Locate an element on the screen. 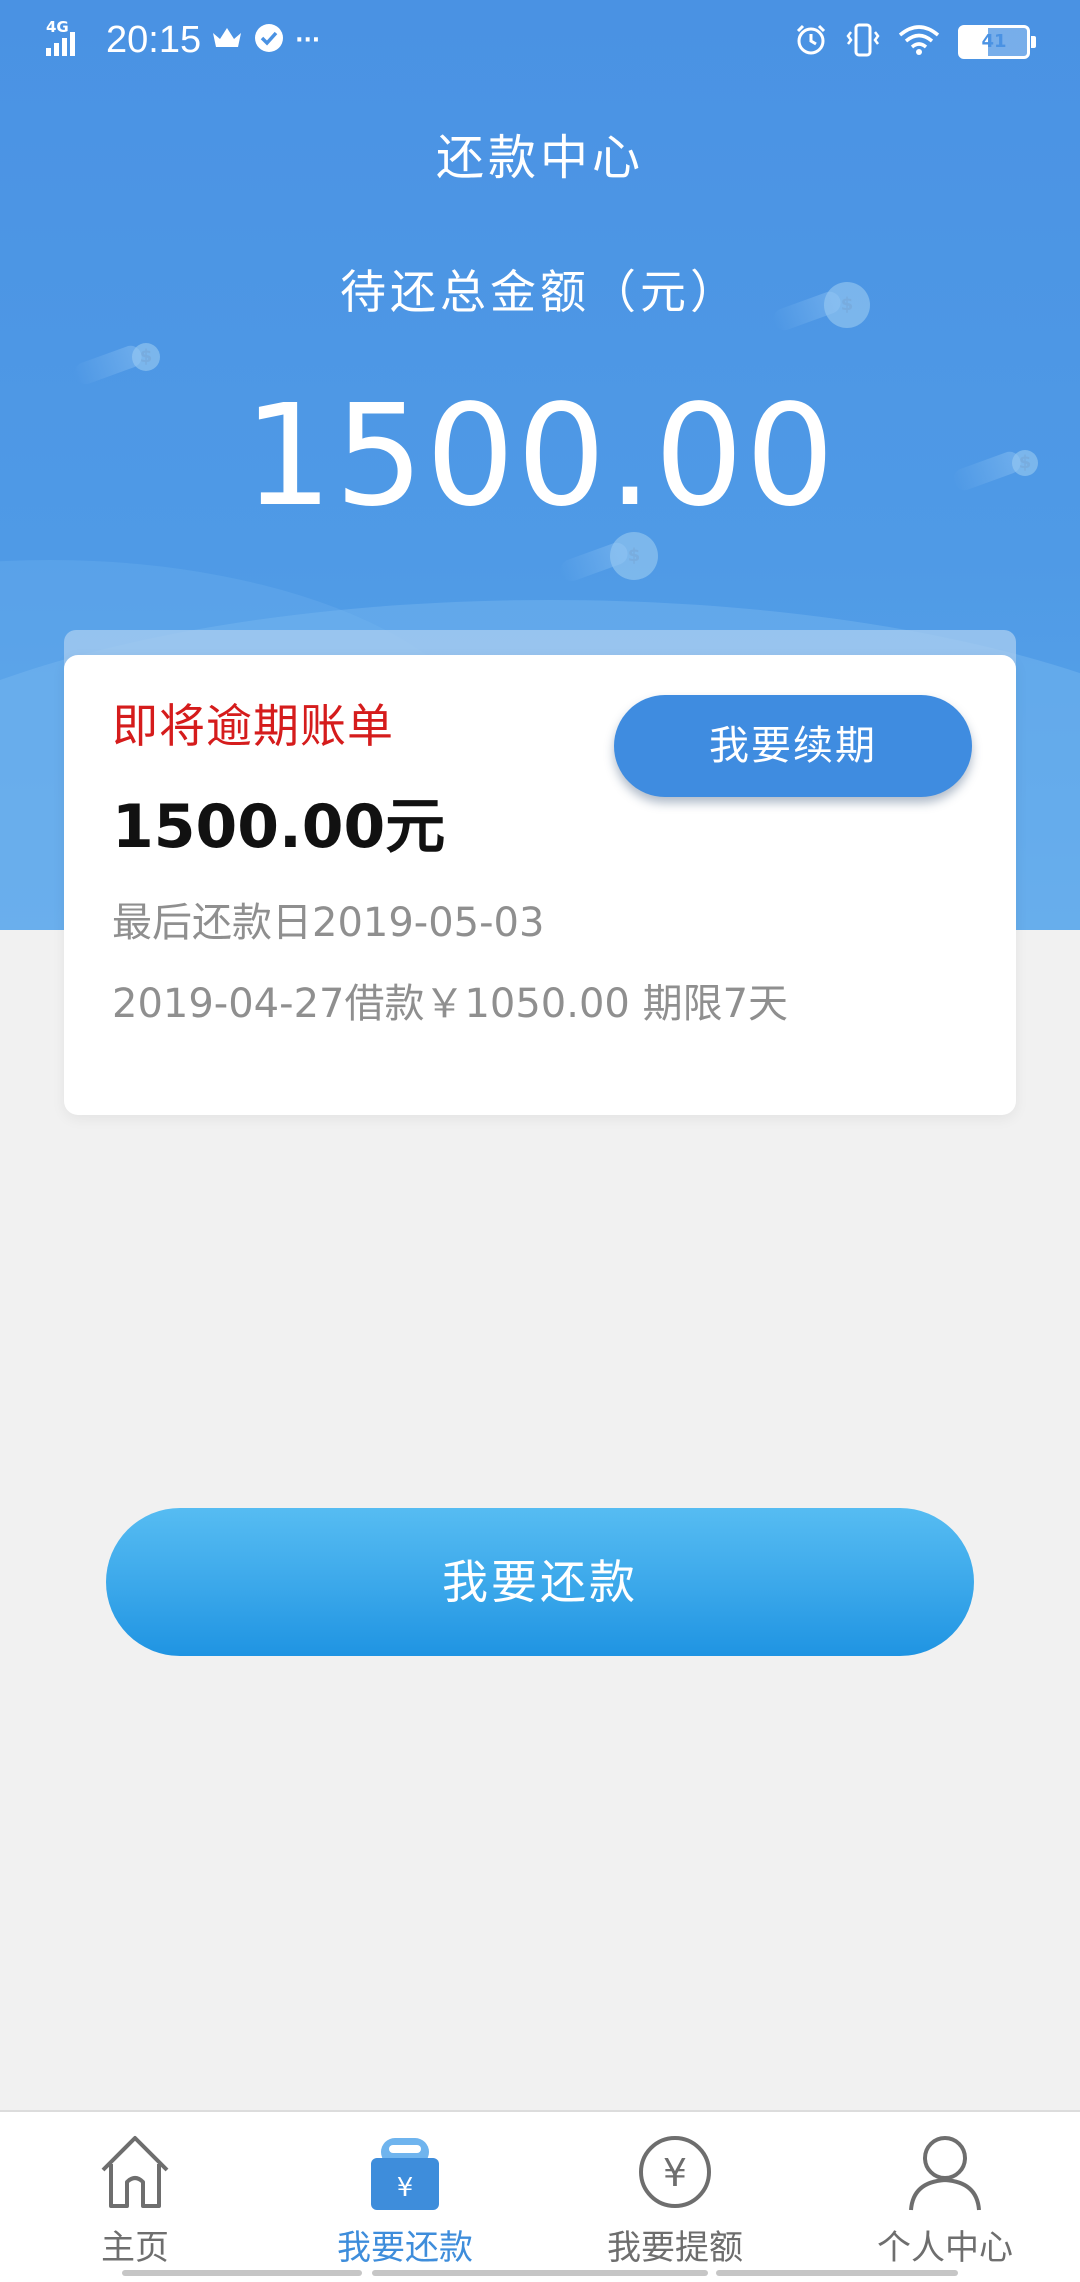 The width and height of the screenshot is (1080, 2282). wifi-icon is located at coordinates (919, 42).